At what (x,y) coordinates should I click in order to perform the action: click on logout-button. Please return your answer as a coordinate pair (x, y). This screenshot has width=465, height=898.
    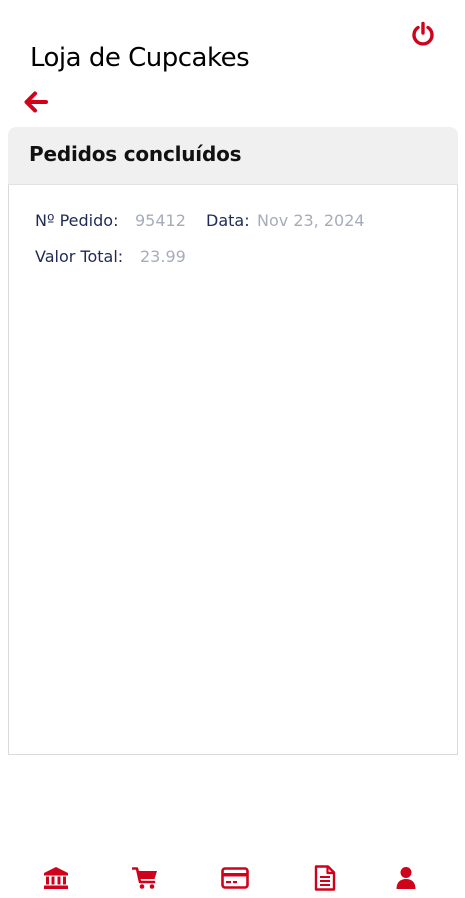
    Looking at the image, I should click on (423, 34).